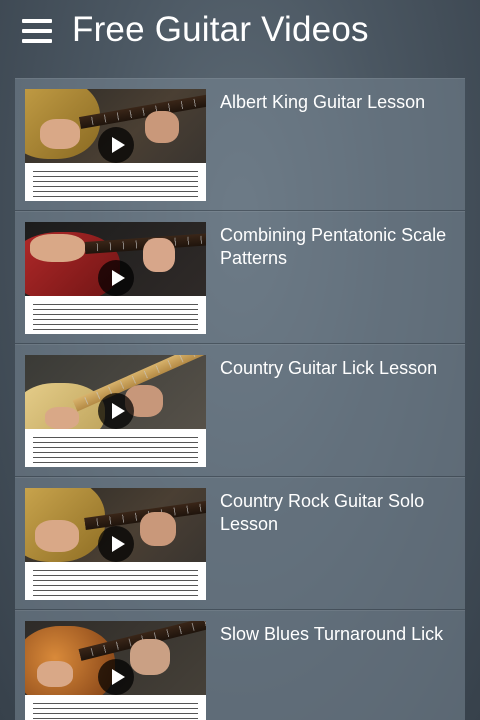 The width and height of the screenshot is (480, 720). Describe the element at coordinates (338, 368) in the screenshot. I see `video-title: Country Guitar Lick Lesson` at that location.